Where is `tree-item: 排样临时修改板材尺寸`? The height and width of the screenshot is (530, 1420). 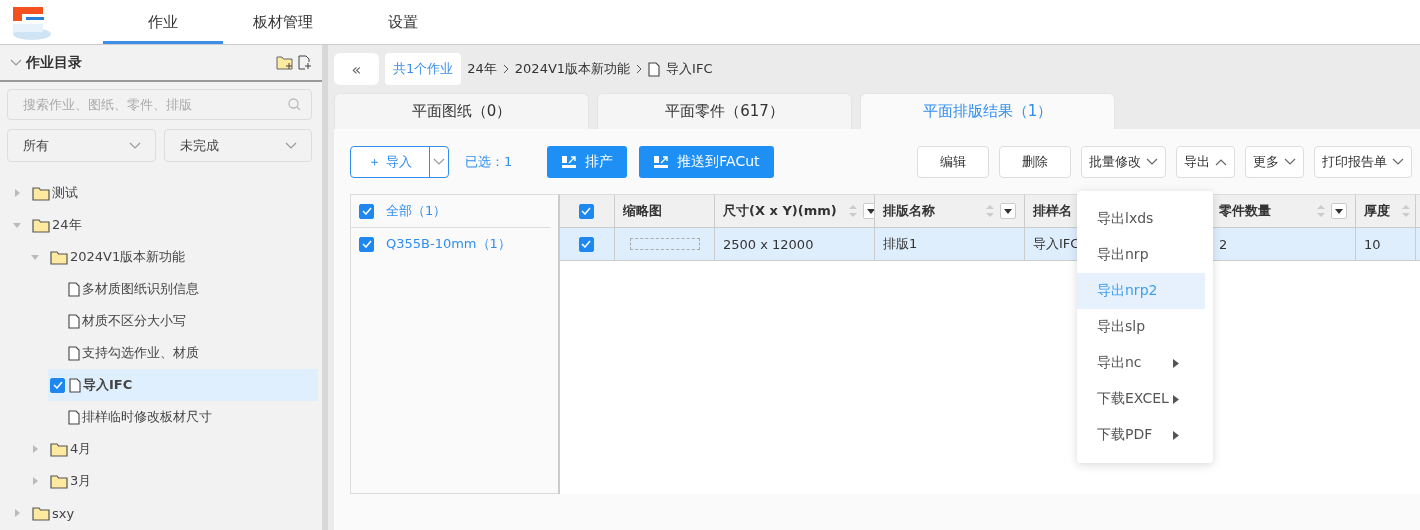
tree-item: 排样临时修改板材尺寸 is located at coordinates (147, 417).